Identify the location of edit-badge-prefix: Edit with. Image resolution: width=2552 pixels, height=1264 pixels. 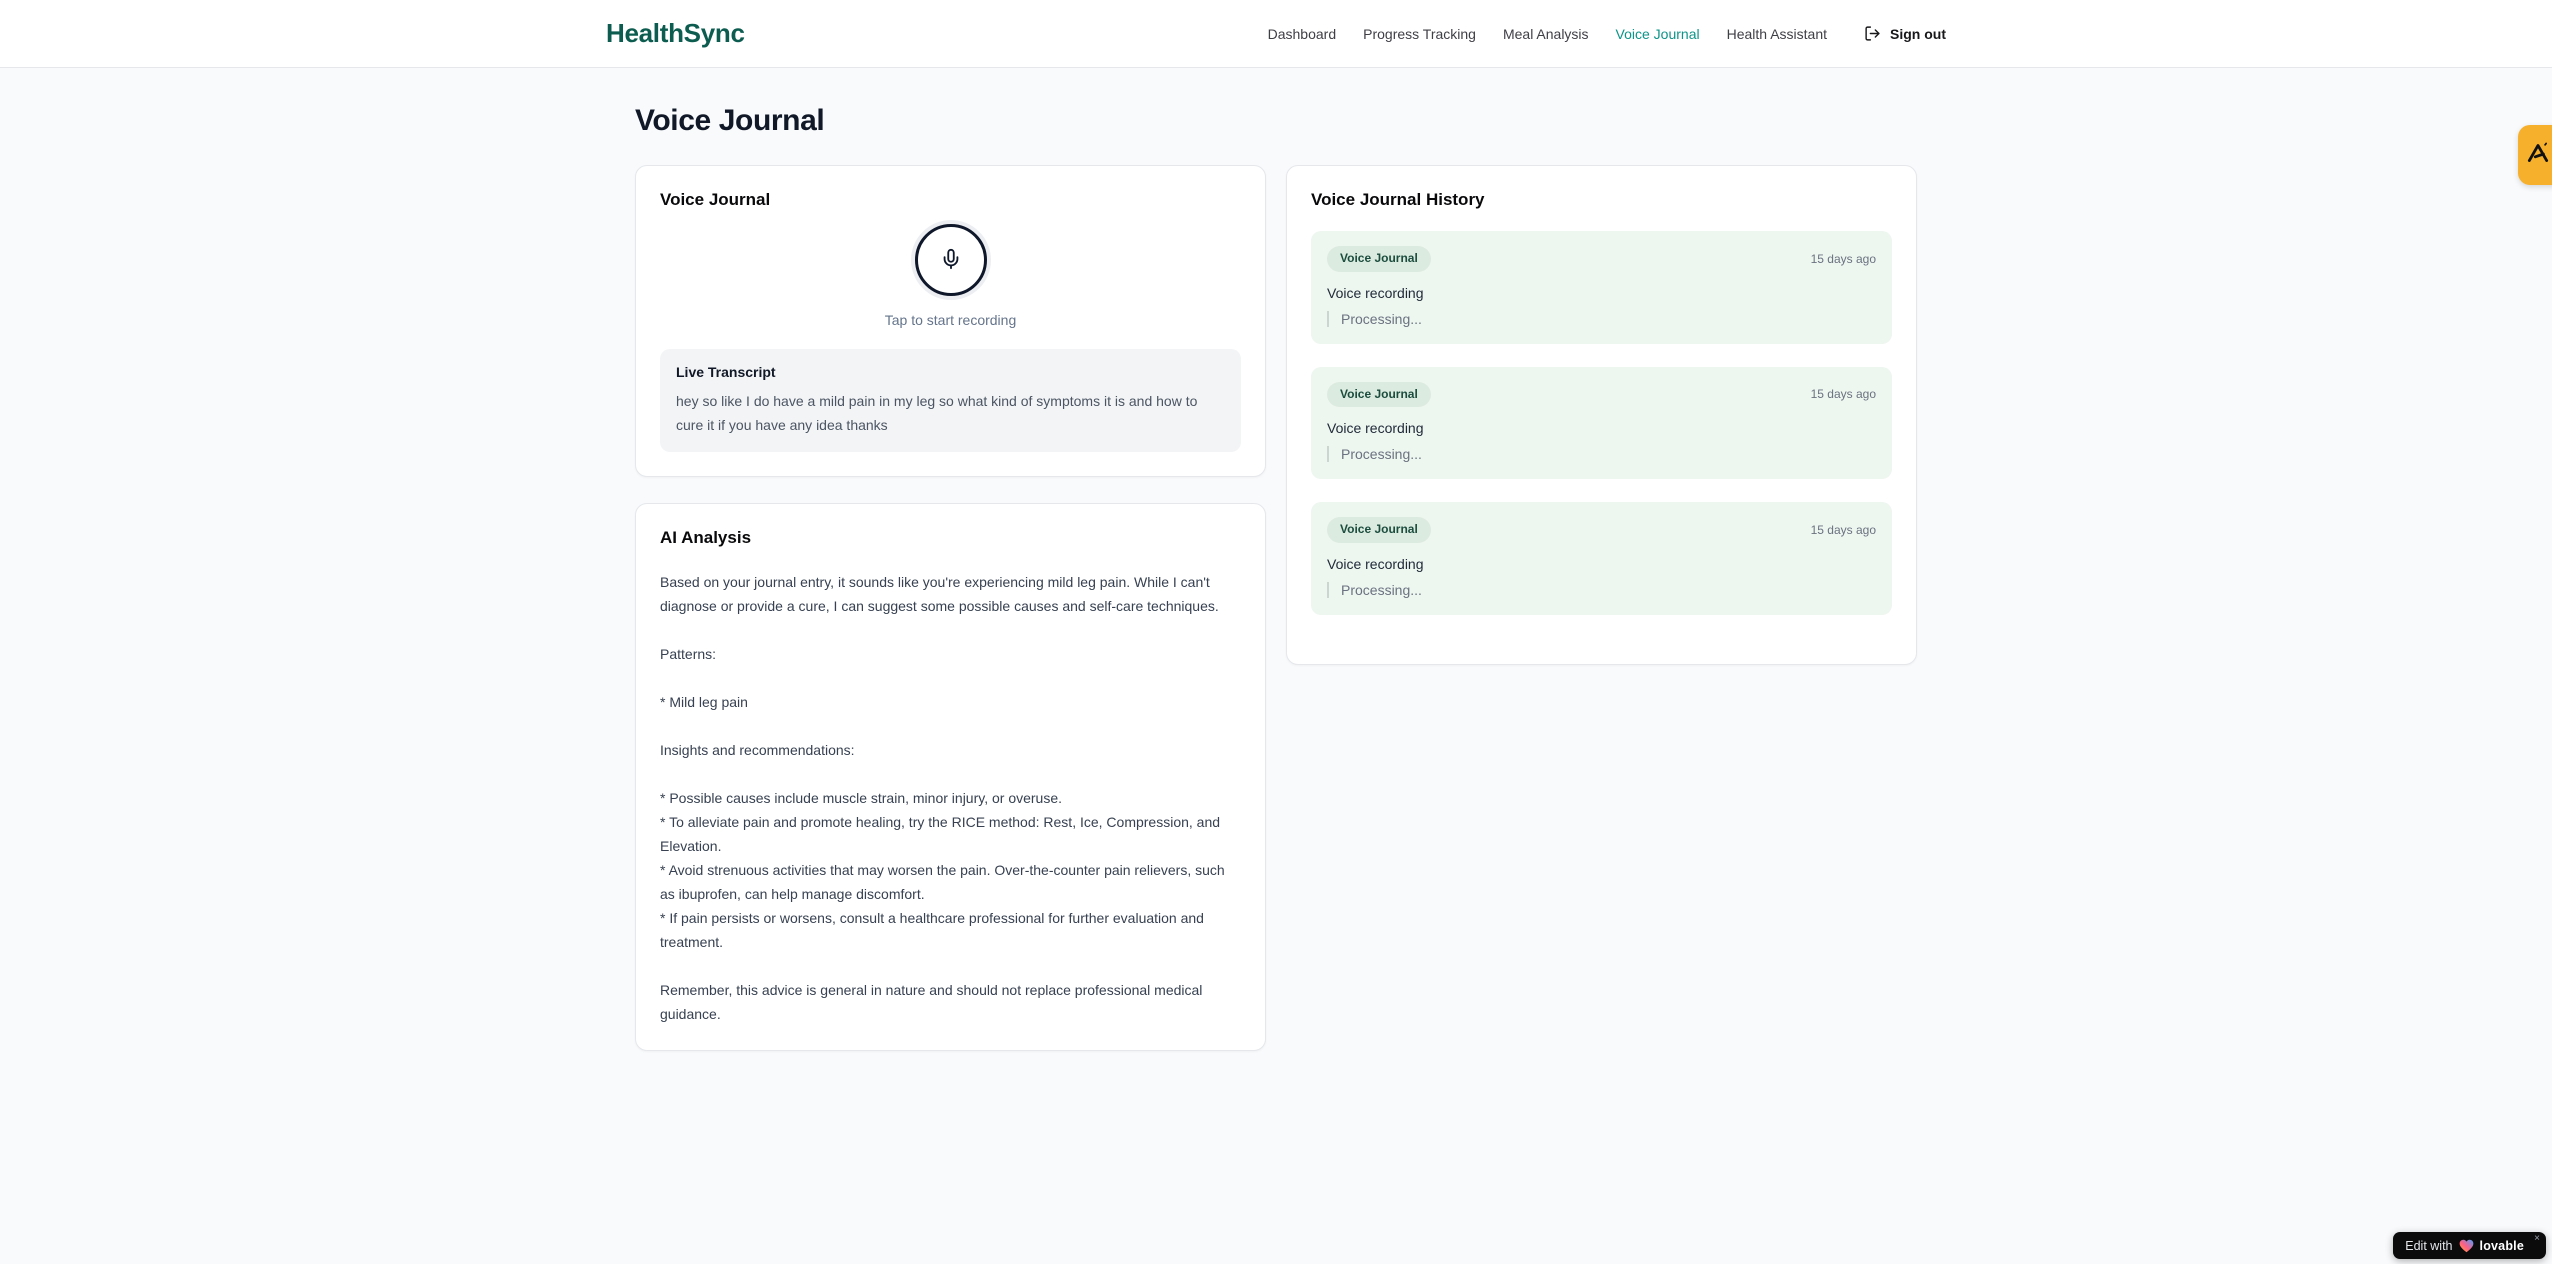
(2429, 1245).